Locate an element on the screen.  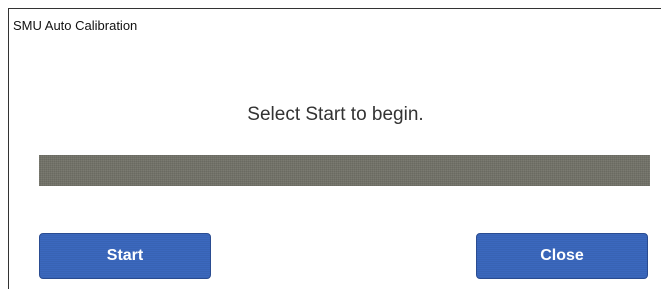
close-button: Close is located at coordinates (562, 256).